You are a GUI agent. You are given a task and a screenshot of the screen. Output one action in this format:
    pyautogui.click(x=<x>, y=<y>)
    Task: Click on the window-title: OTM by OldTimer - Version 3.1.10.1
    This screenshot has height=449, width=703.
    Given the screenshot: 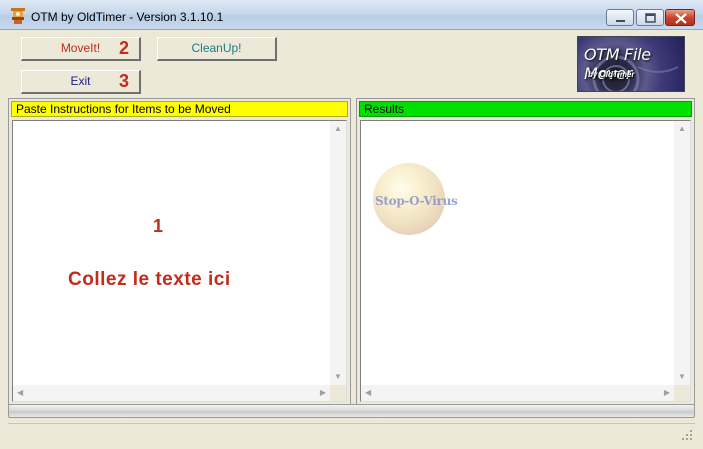 What is the action you would take?
    pyautogui.click(x=127, y=17)
    